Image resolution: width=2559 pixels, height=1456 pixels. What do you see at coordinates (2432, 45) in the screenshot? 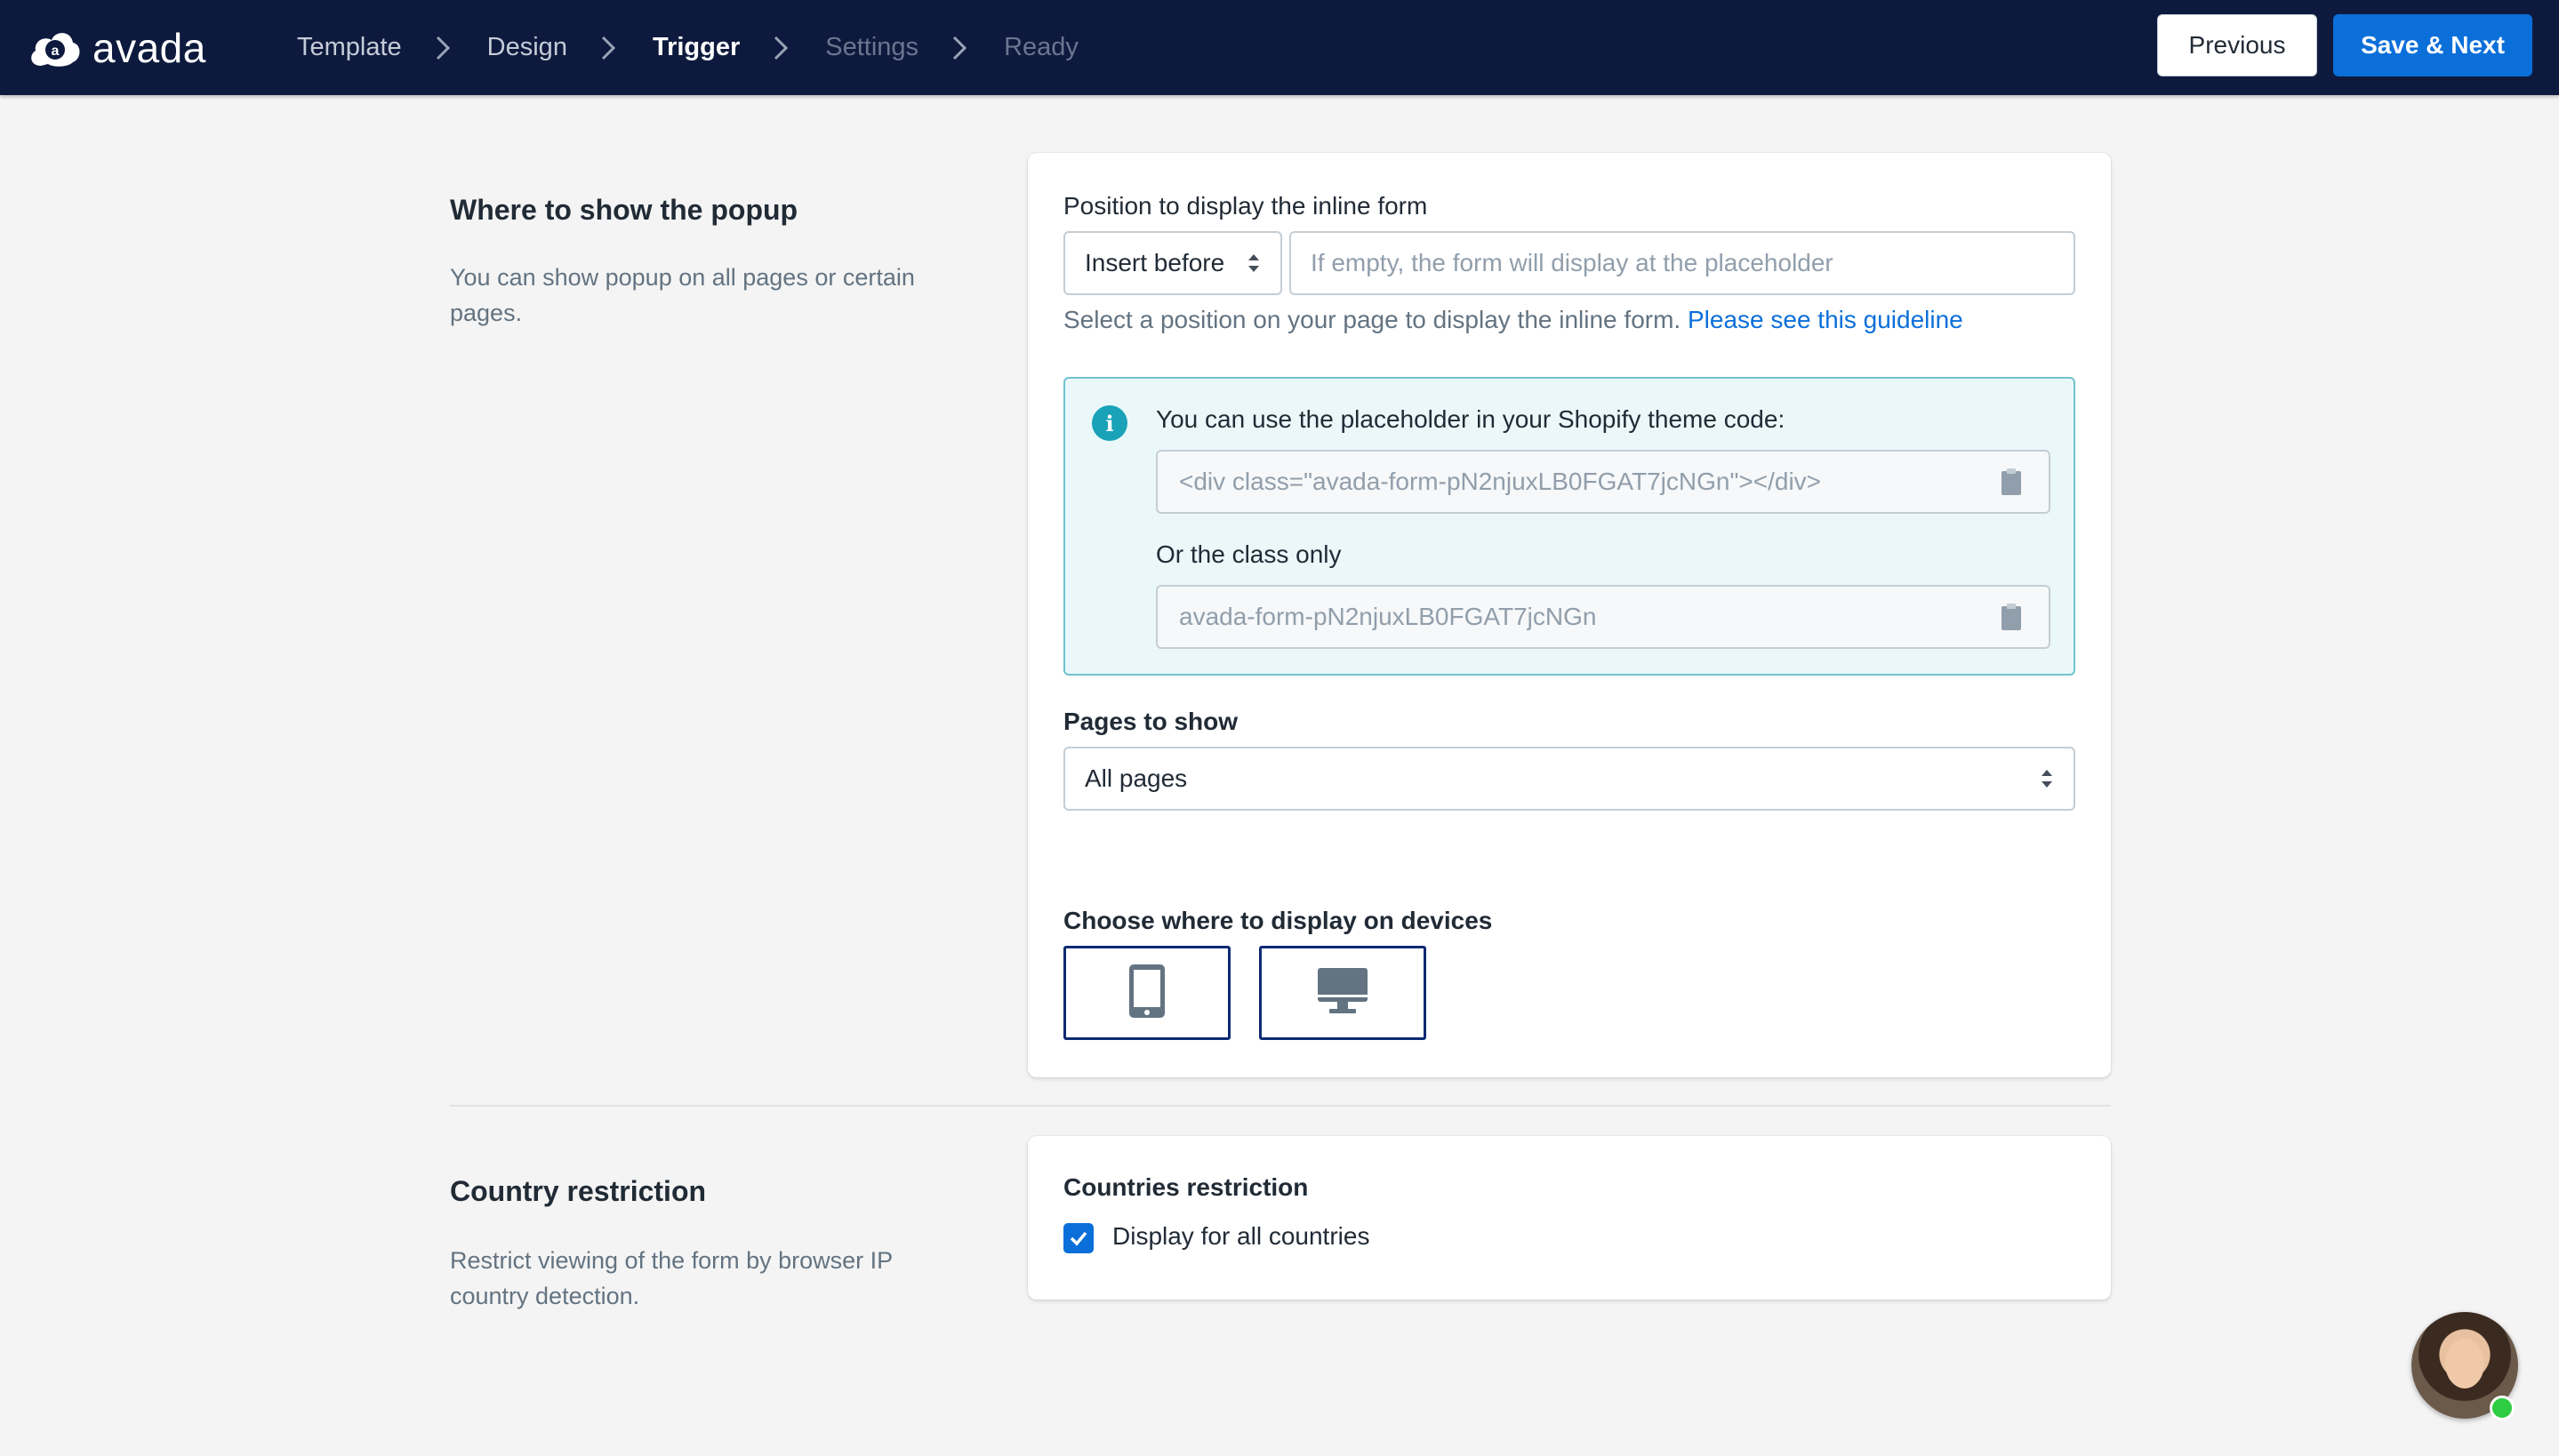
I see `save-next-button: Save & Next` at bounding box center [2432, 45].